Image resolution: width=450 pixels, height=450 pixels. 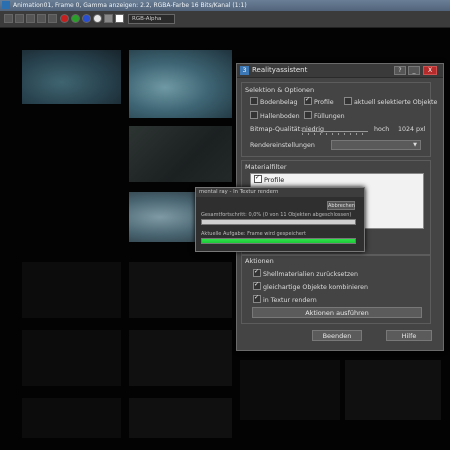 I want to click on current-task-progress-bar, so click(x=278, y=241).